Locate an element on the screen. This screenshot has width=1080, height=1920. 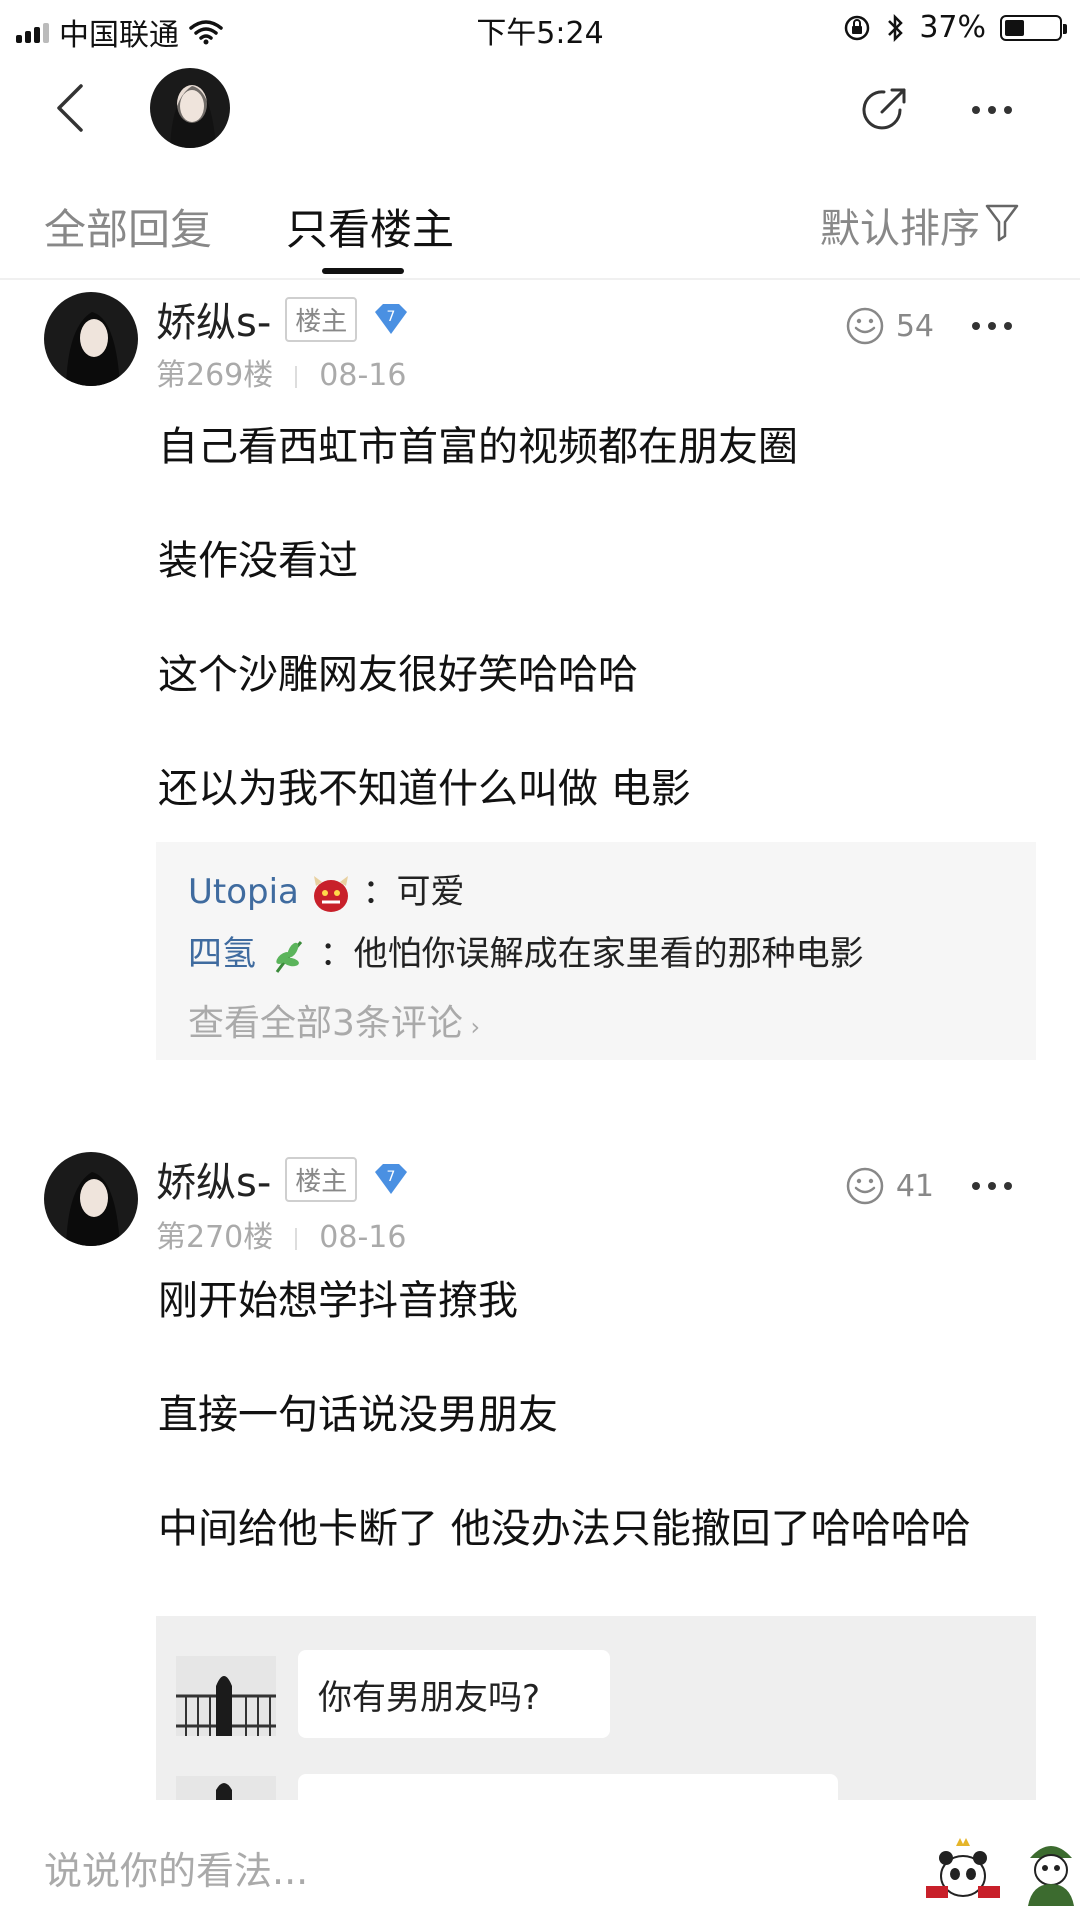
like-count: 41 is located at coordinates (914, 1186).